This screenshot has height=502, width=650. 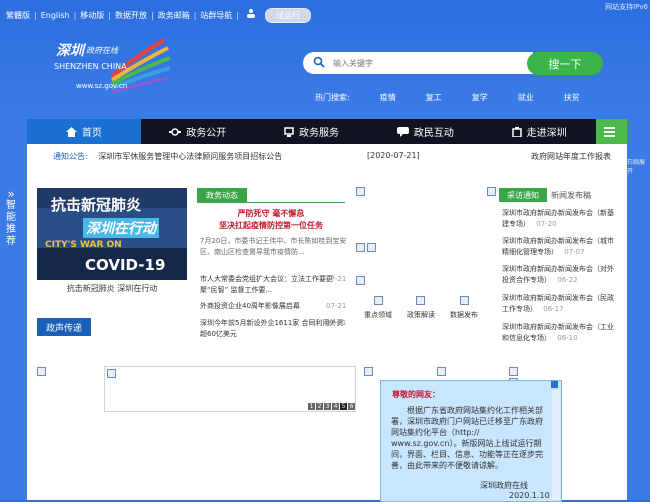 I want to click on release-date: 06-22, so click(x=567, y=280).